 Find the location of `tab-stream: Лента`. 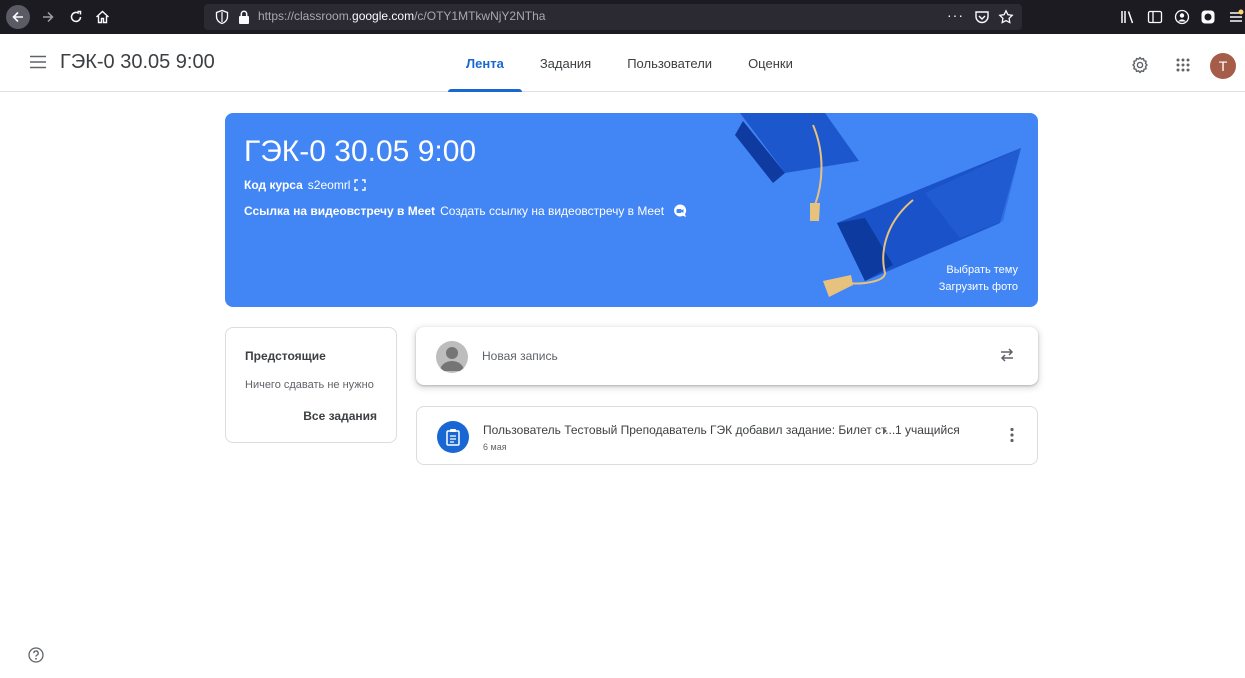

tab-stream: Лента is located at coordinates (485, 63).